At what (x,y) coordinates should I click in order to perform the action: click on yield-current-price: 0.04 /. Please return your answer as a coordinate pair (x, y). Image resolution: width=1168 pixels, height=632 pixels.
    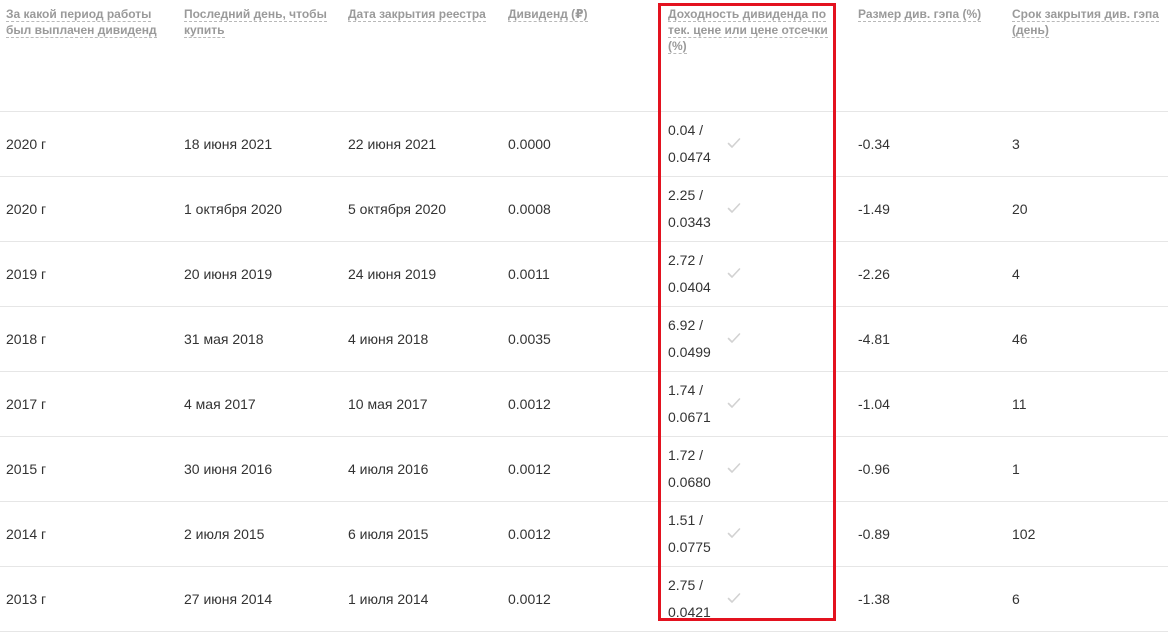
    Looking at the image, I should click on (686, 129).